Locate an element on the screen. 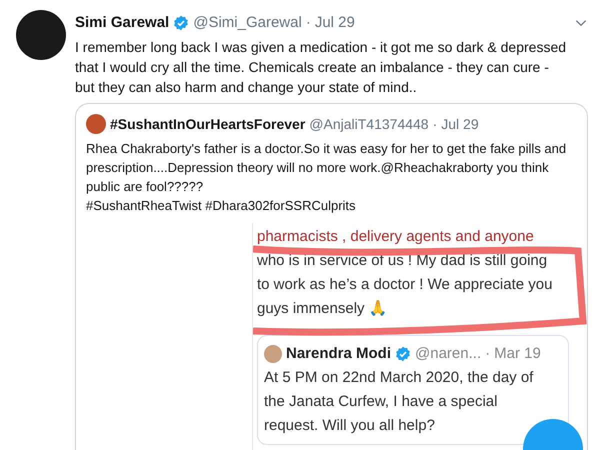 This screenshot has height=450, width=600. author-name: #SushantInOurHeartsForever is located at coordinates (208, 124).